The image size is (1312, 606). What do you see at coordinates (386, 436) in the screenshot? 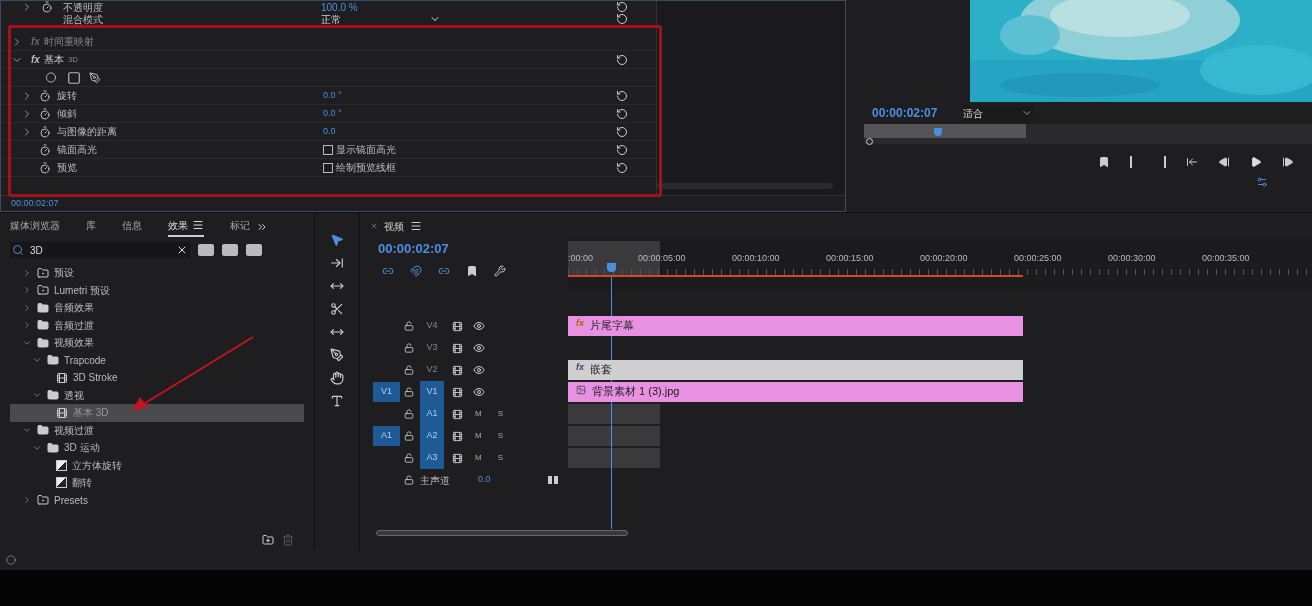
I see `source-patch: A1` at bounding box center [386, 436].